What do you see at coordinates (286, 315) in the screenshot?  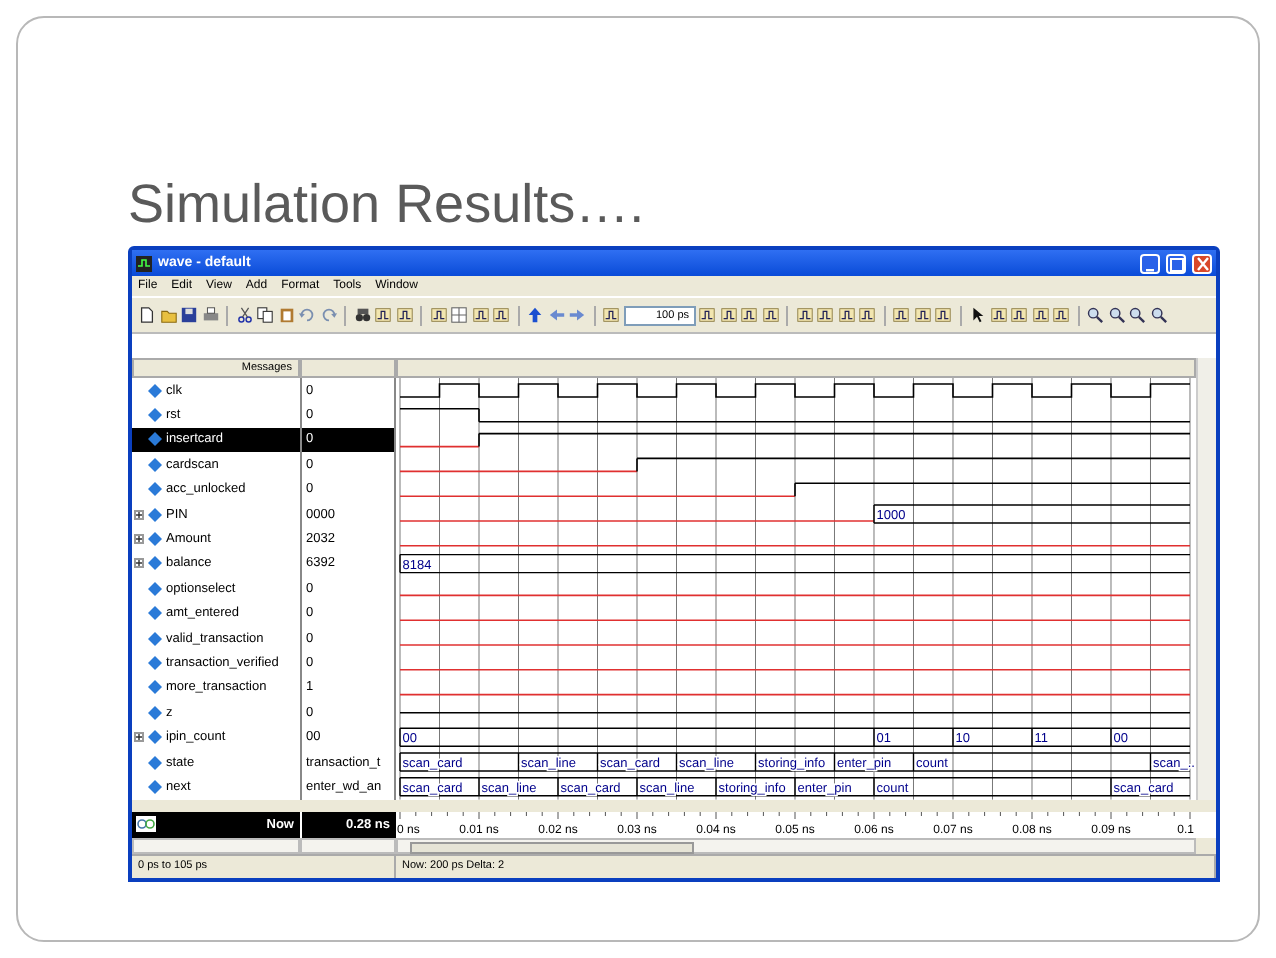 I see `clipboard-icon` at bounding box center [286, 315].